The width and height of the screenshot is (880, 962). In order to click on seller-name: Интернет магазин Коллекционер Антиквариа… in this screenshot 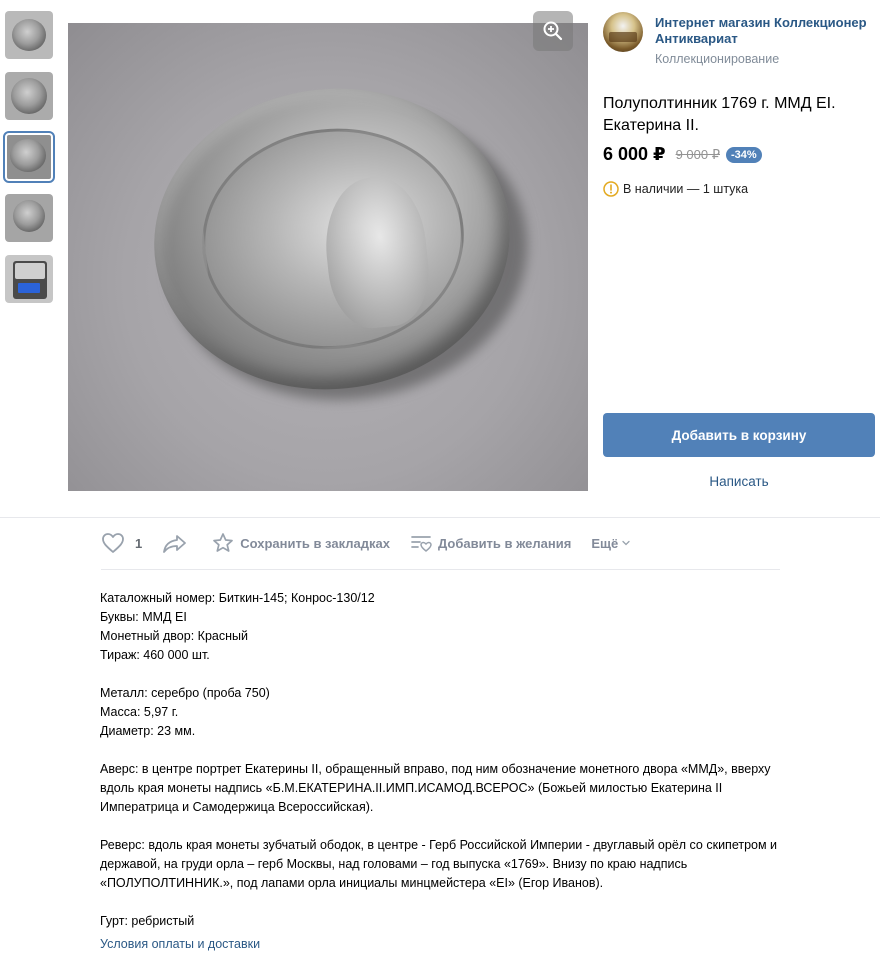, I will do `click(767, 31)`.